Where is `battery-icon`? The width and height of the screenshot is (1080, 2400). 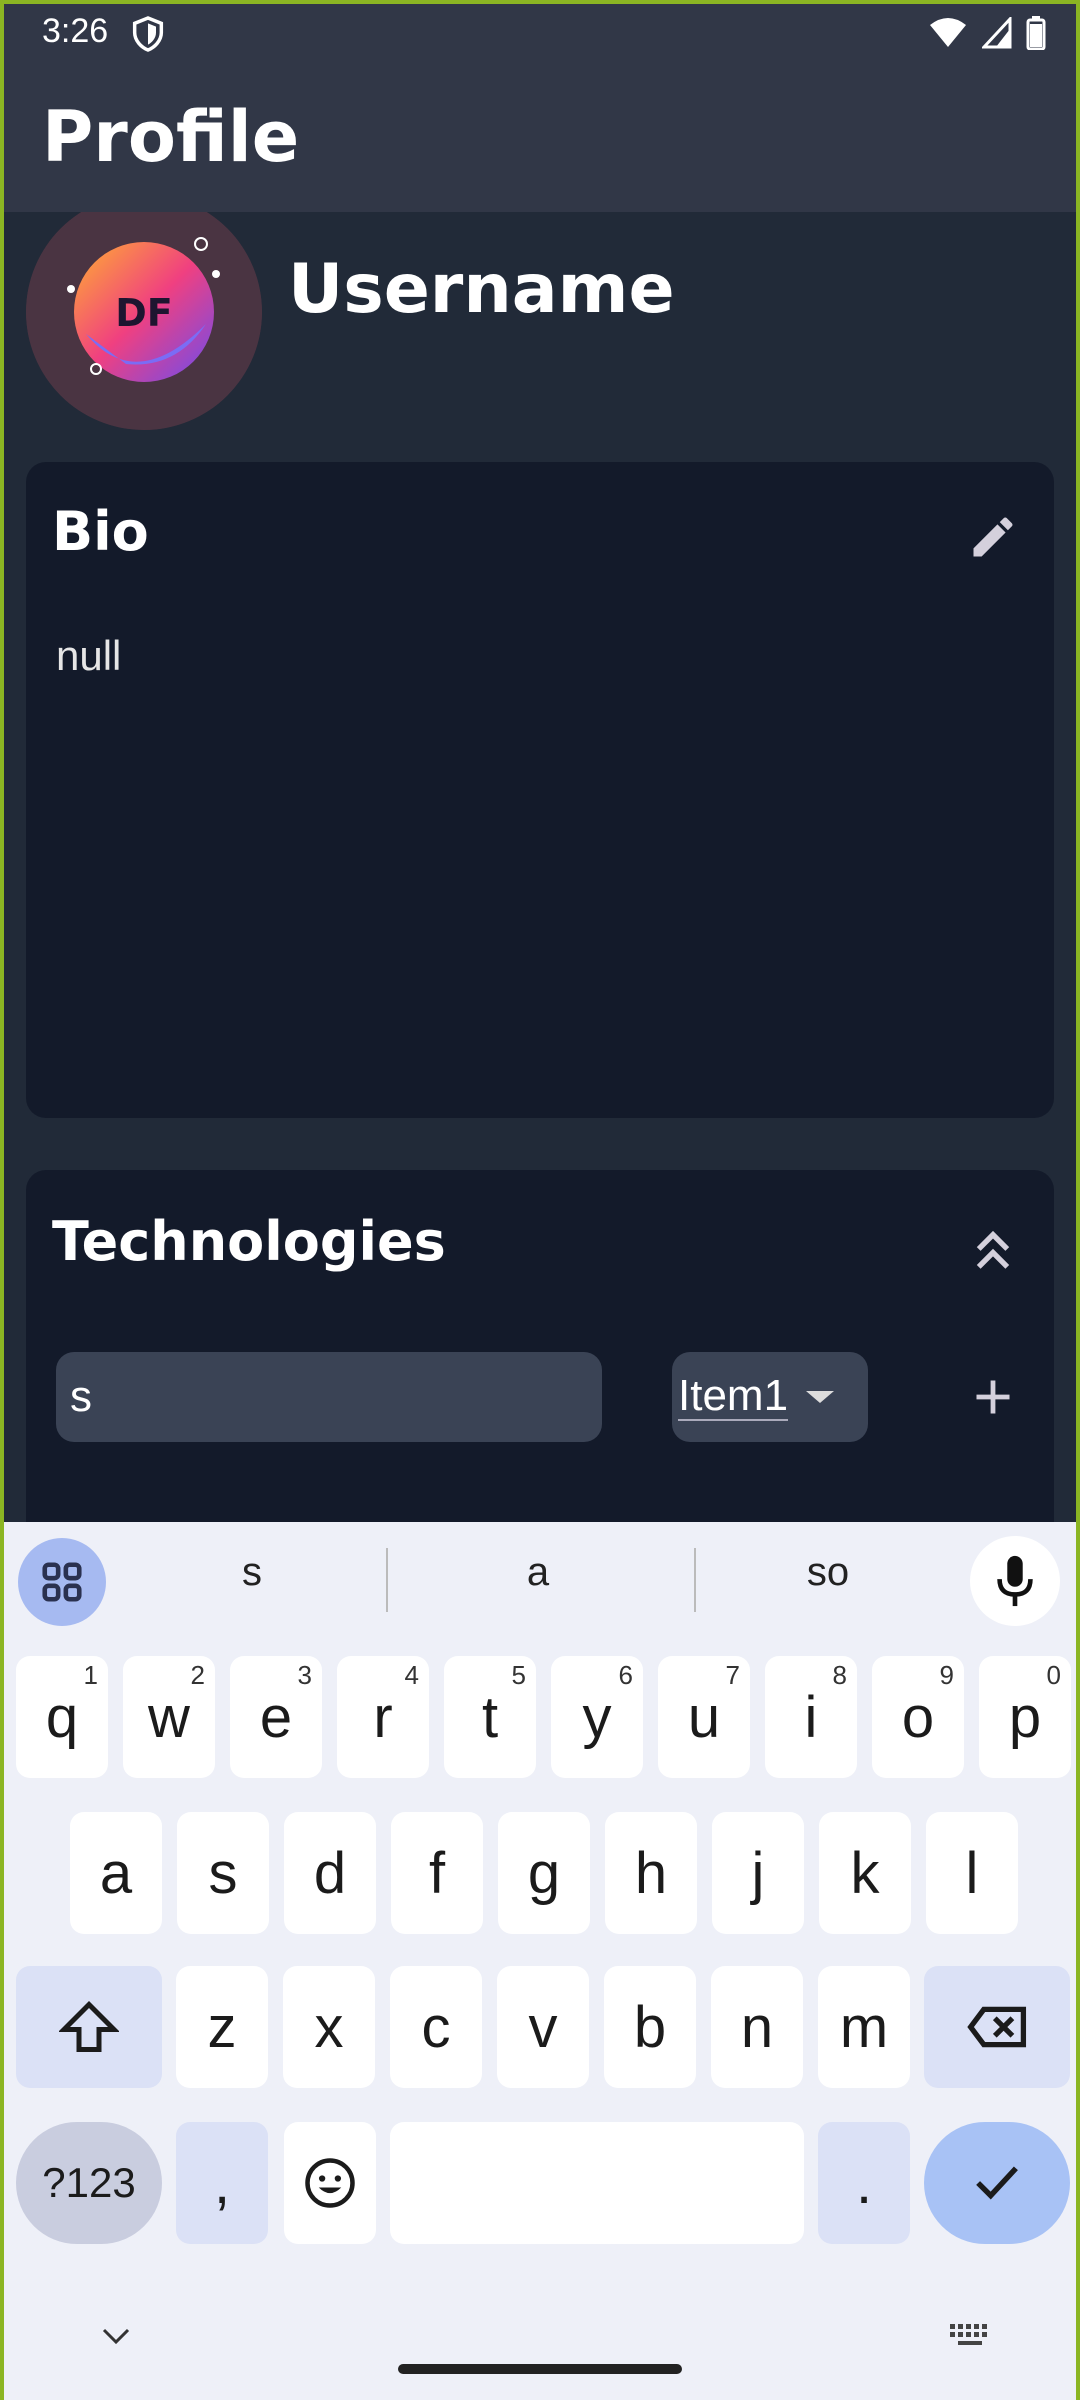 battery-icon is located at coordinates (1036, 33).